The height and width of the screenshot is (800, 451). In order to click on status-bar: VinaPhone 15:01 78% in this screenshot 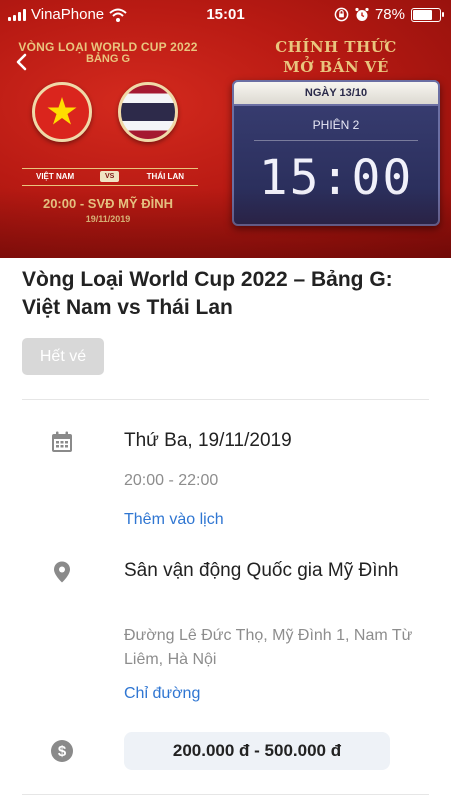, I will do `click(225, 15)`.